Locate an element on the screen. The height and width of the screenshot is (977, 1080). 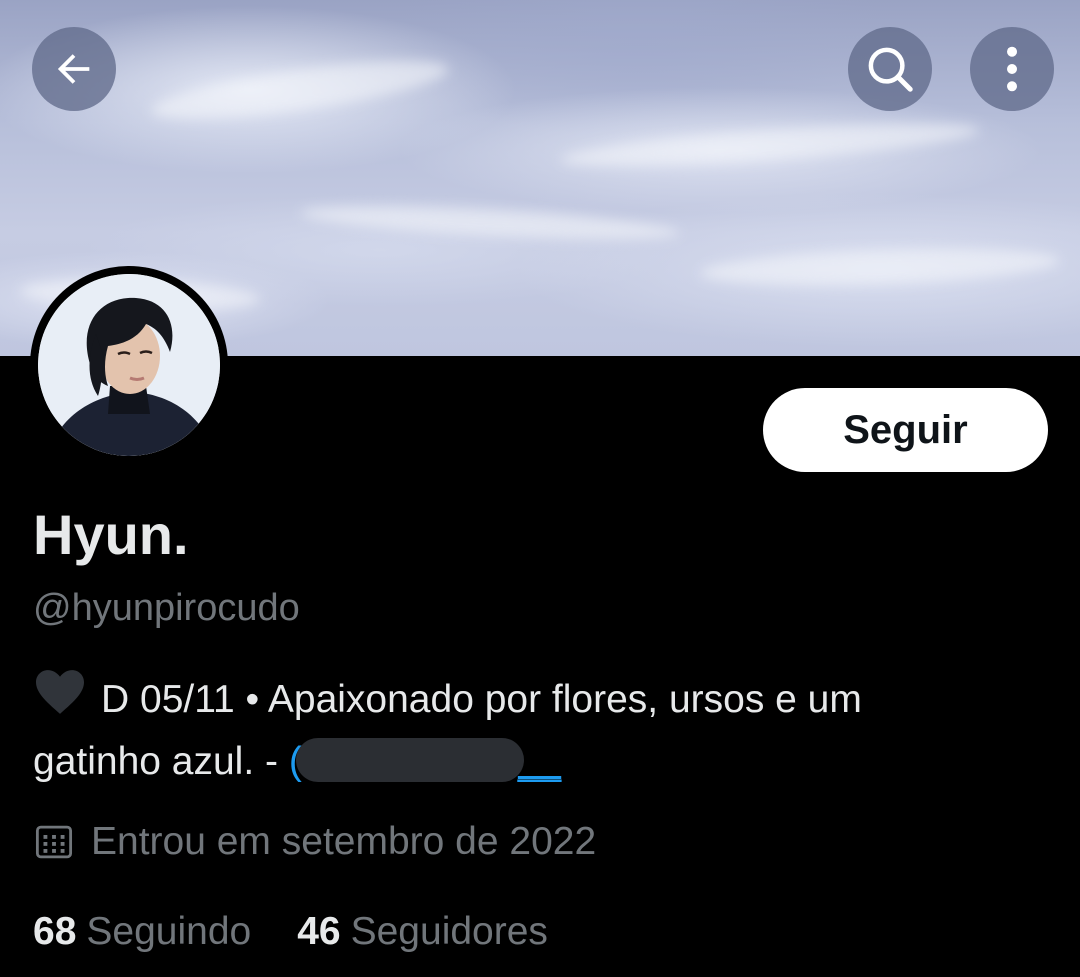
more-options-button is located at coordinates (1012, 69).